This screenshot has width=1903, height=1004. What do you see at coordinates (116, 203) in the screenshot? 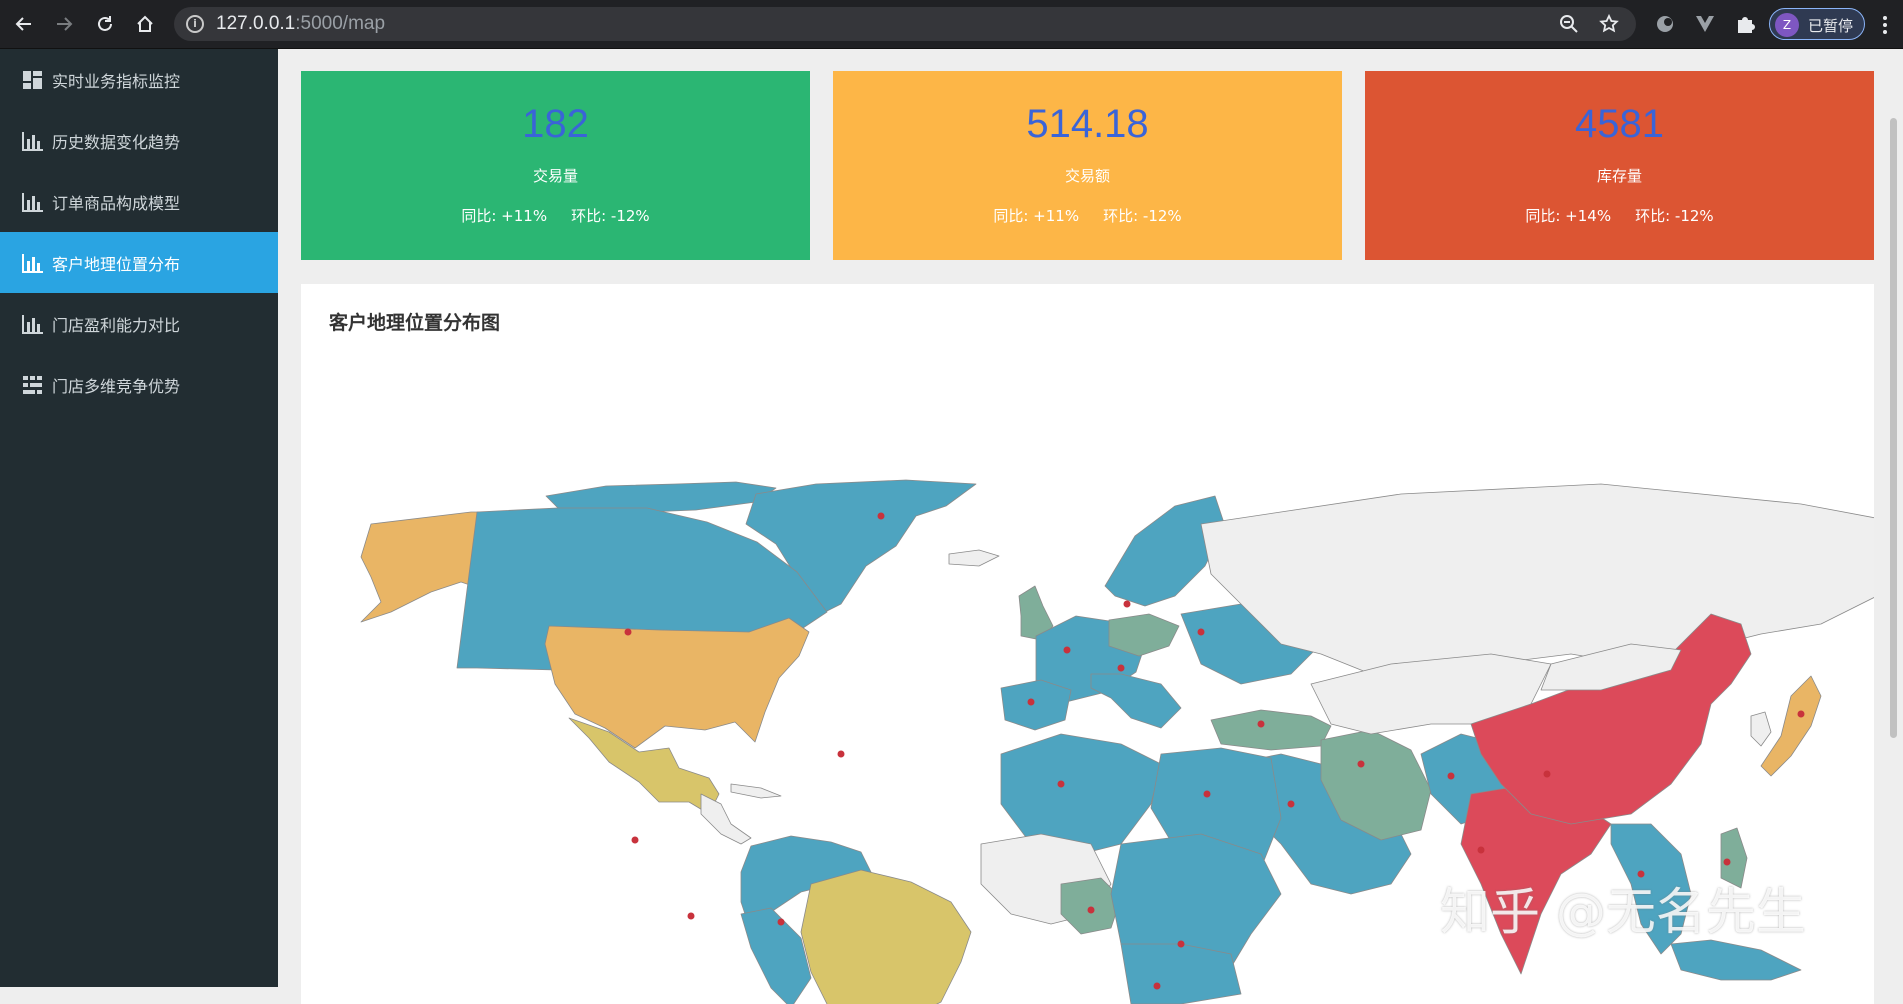
I see `sidebar-item-label: 订单商品构成模型` at bounding box center [116, 203].